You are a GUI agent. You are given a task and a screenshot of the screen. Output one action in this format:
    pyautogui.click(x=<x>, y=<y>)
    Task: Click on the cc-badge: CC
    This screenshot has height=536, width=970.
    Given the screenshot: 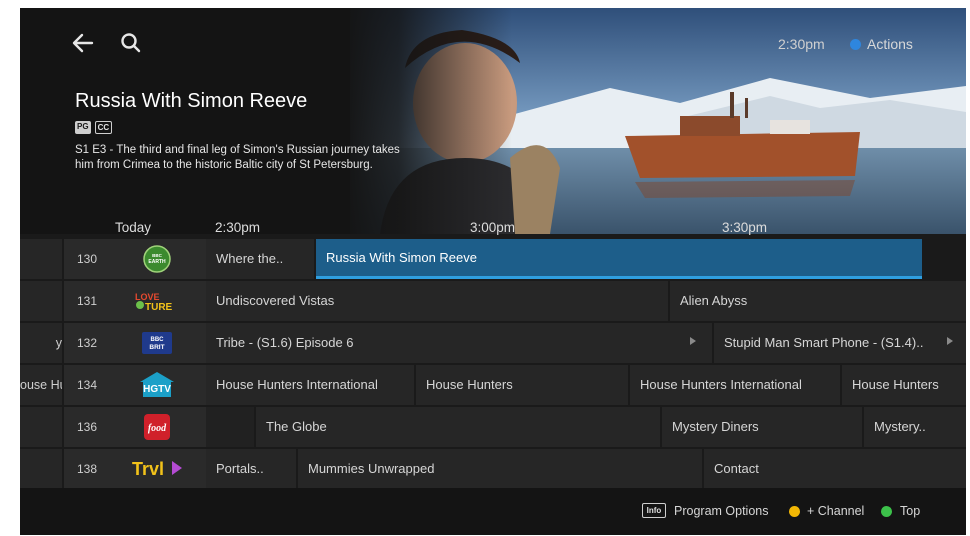 What is the action you would take?
    pyautogui.click(x=103, y=127)
    